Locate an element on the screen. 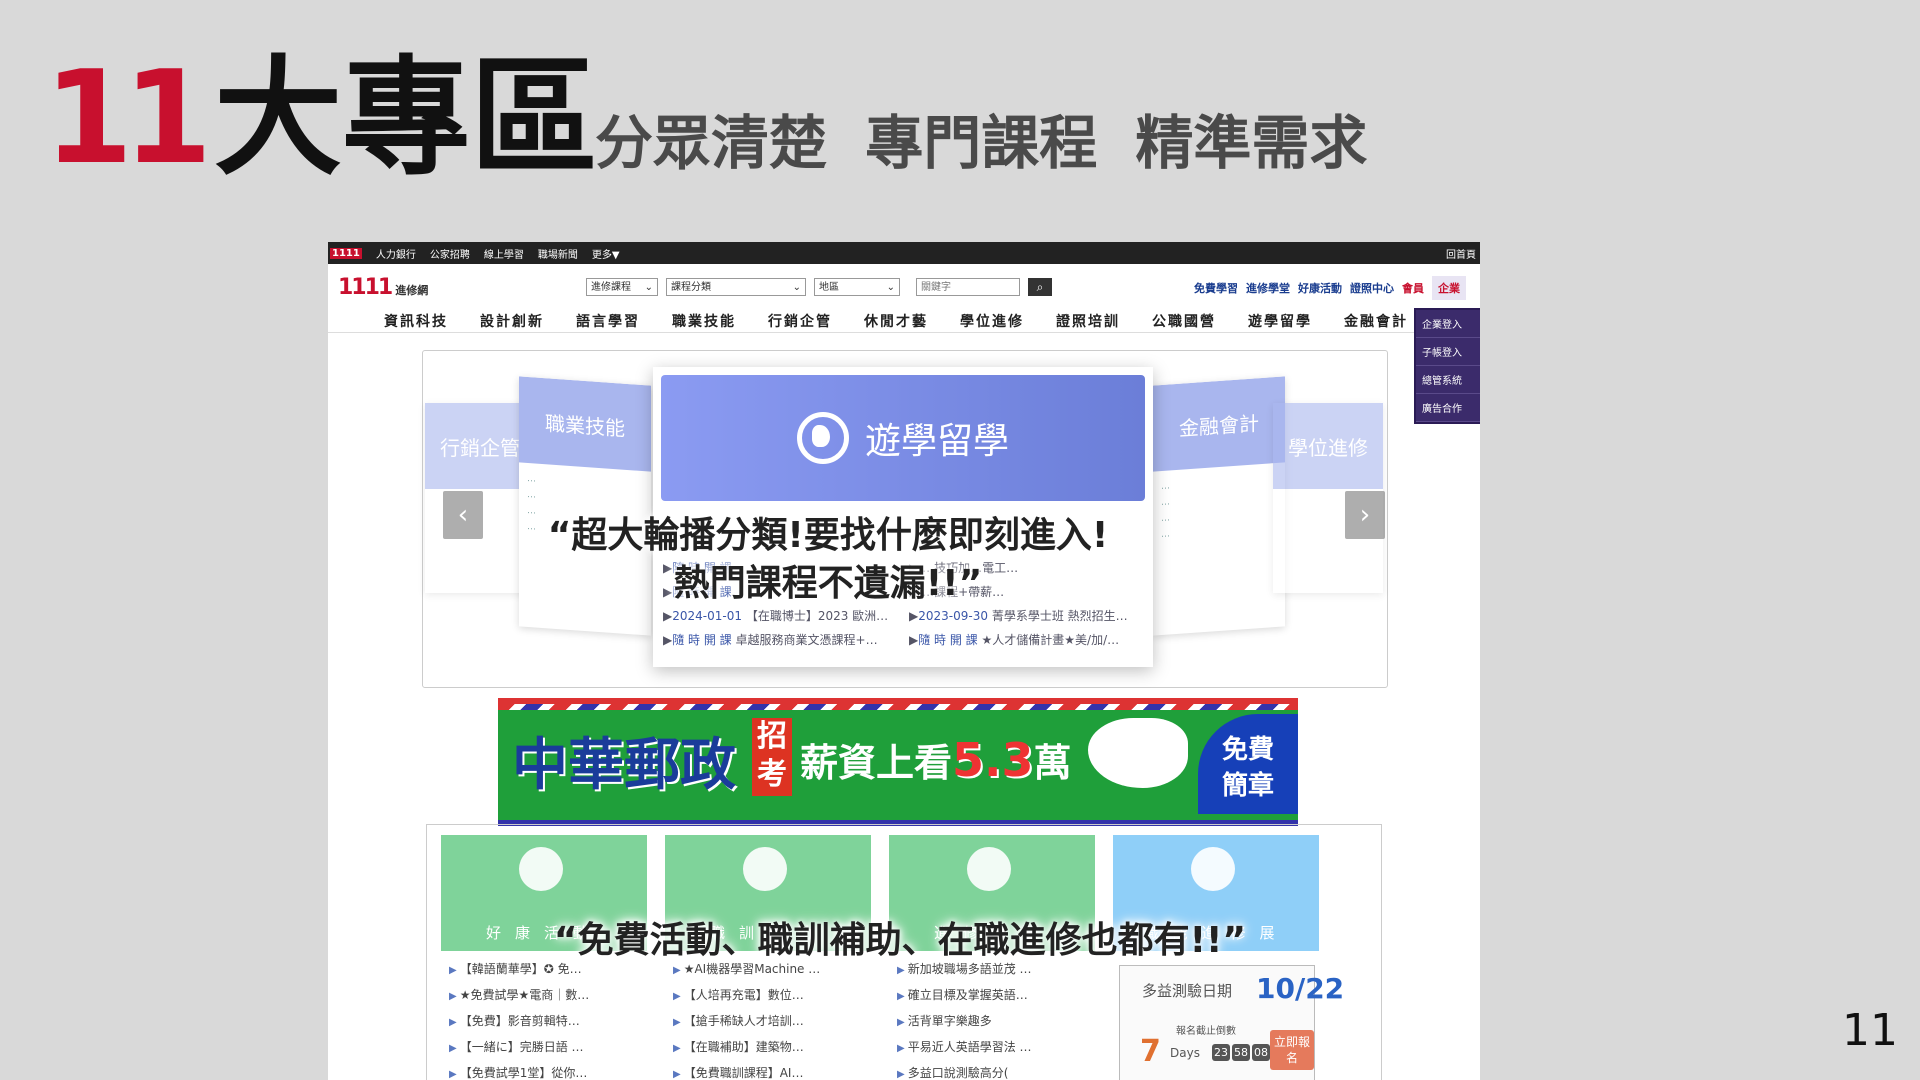 The image size is (1920, 1080). search-button: ⌕ is located at coordinates (1040, 287).